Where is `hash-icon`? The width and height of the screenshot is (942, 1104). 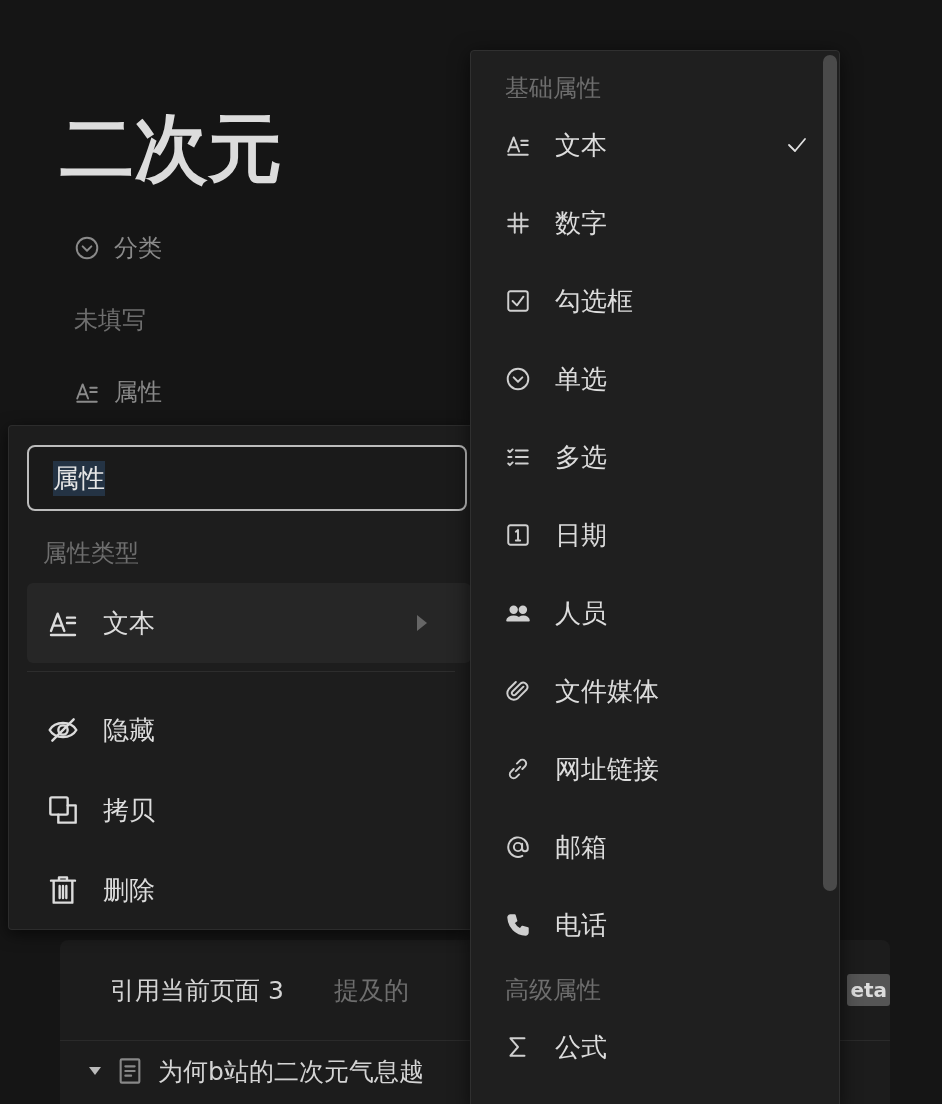
hash-icon is located at coordinates (518, 223).